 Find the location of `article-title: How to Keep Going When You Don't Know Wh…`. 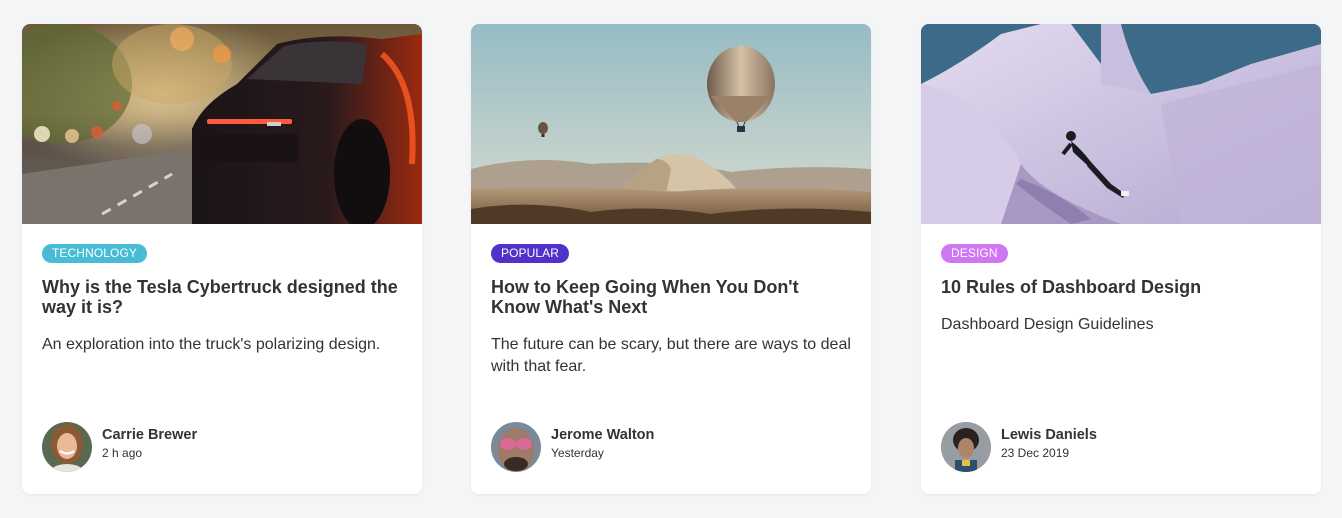

article-title: How to Keep Going When You Don't Know Wh… is located at coordinates (671, 297).